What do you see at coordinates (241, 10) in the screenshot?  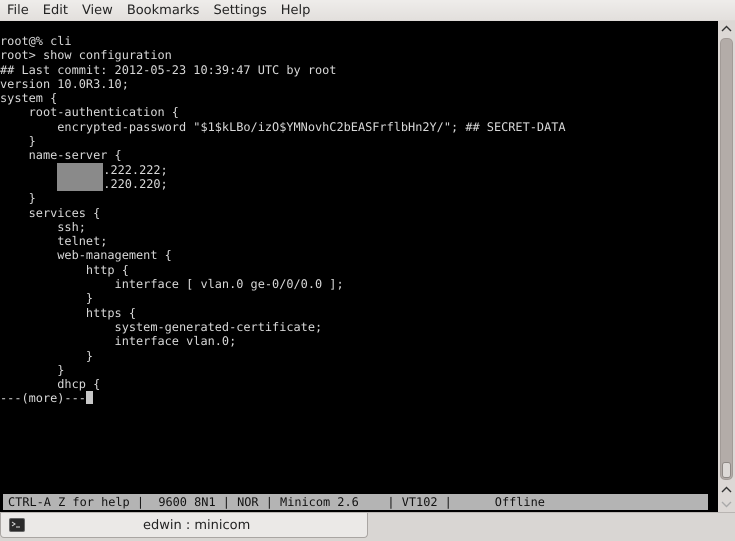 I see `menu-item: Settings` at bounding box center [241, 10].